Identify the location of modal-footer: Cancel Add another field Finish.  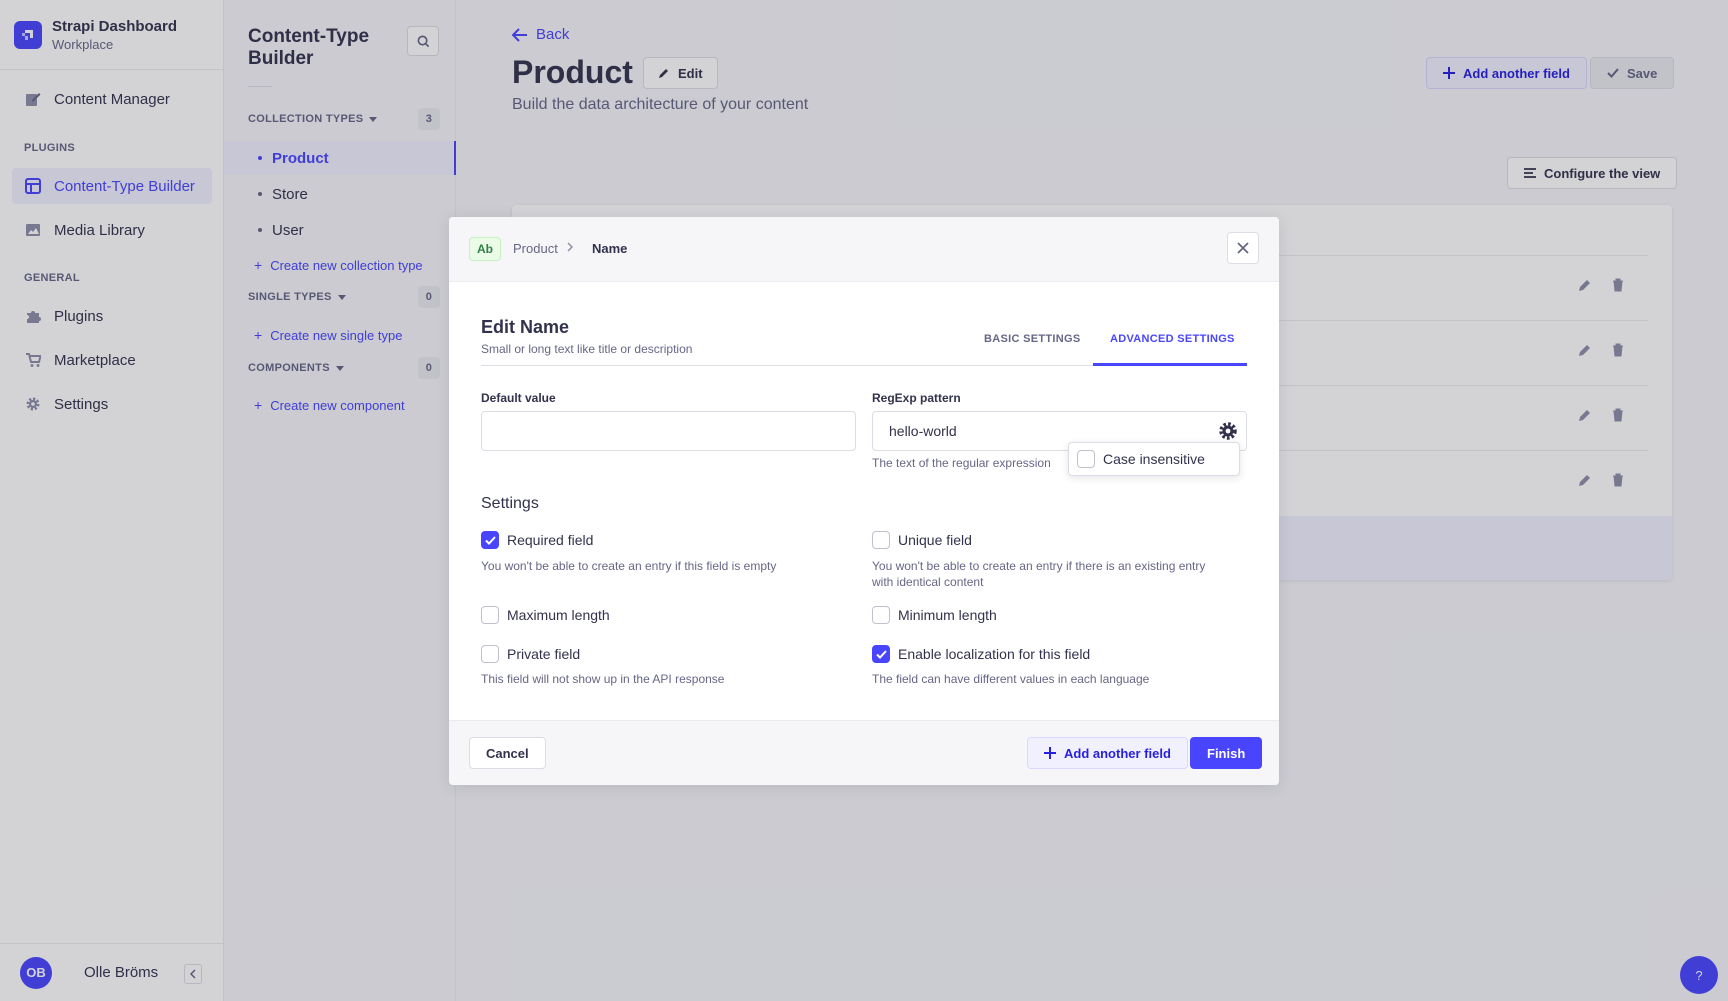
(864, 752).